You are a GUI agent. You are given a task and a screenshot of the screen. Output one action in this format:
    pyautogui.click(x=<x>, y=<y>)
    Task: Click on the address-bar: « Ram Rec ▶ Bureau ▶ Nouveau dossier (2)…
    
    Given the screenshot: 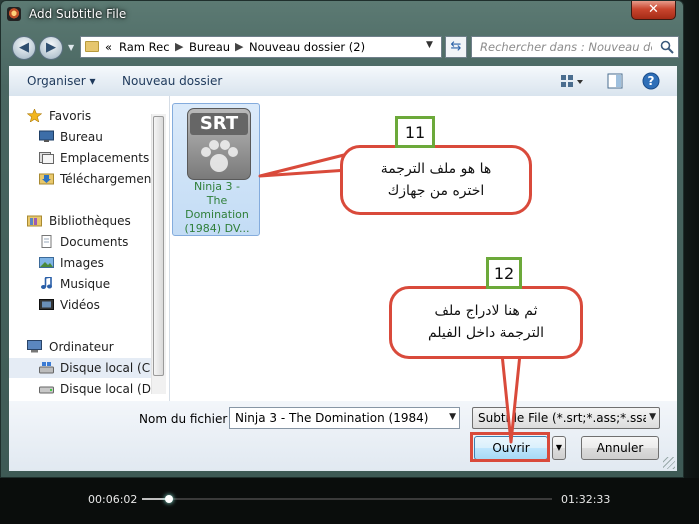 What is the action you would take?
    pyautogui.click(x=261, y=47)
    